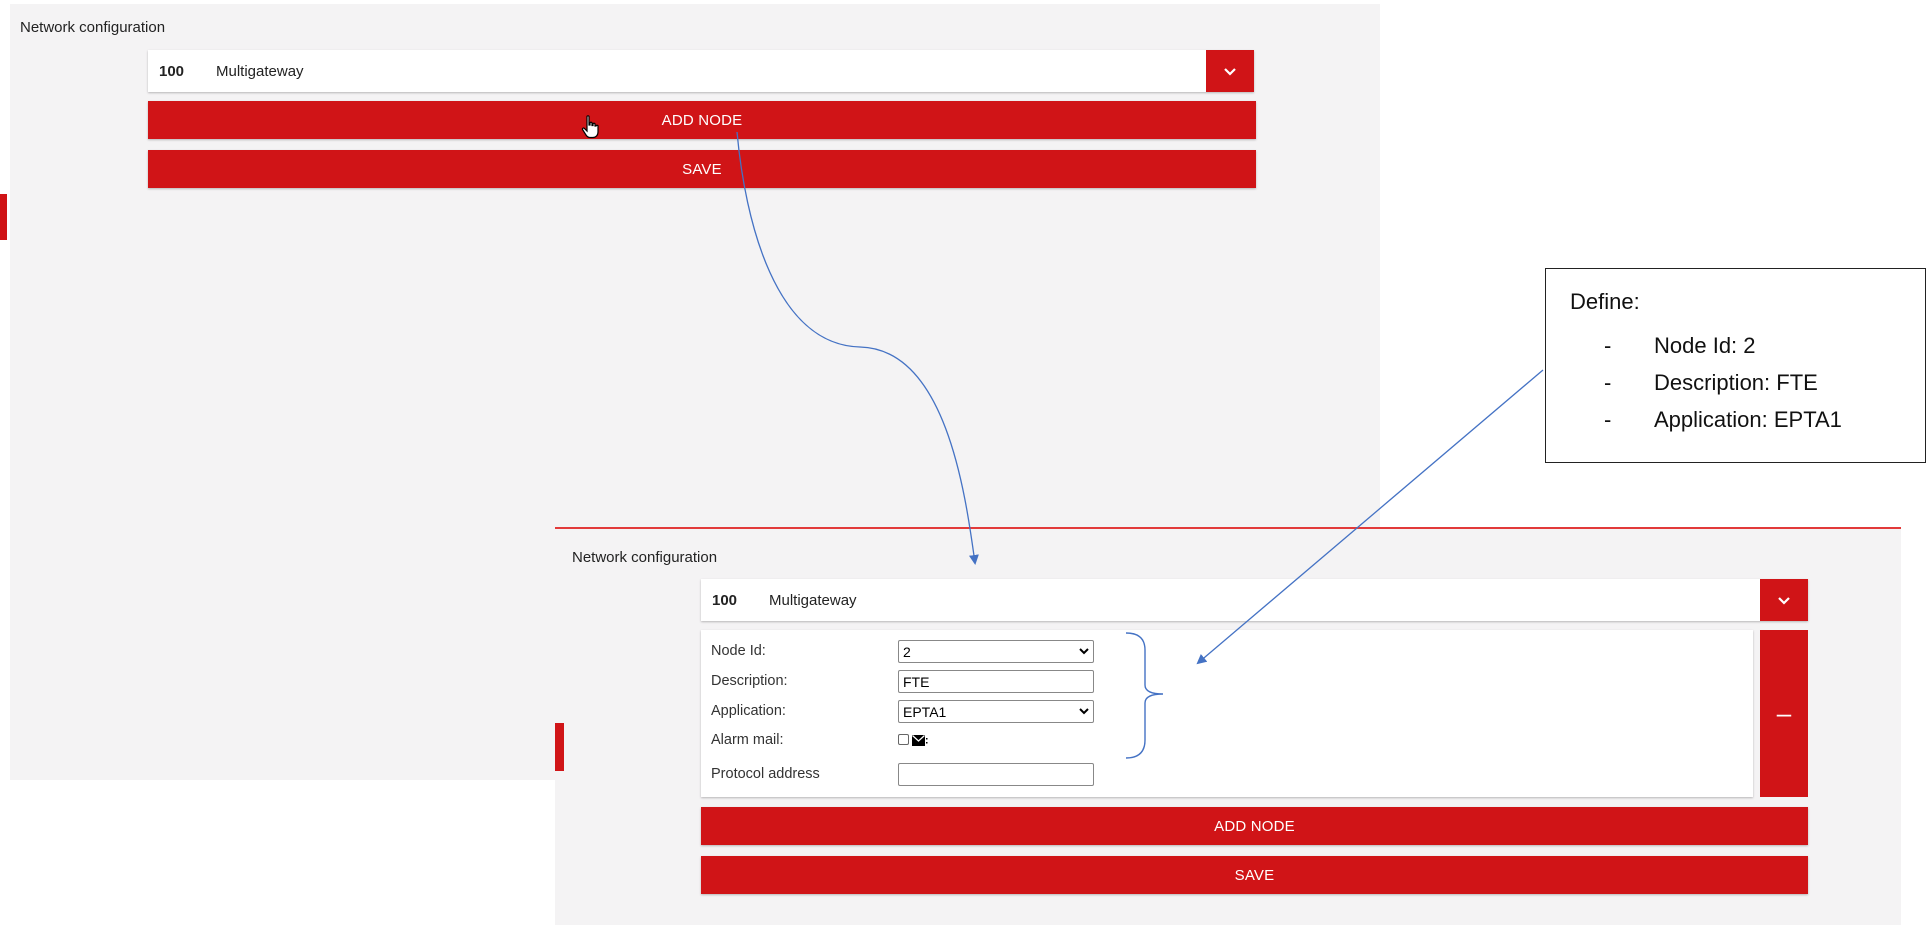 The image size is (1926, 925). I want to click on form-bracket, so click(1144, 695).